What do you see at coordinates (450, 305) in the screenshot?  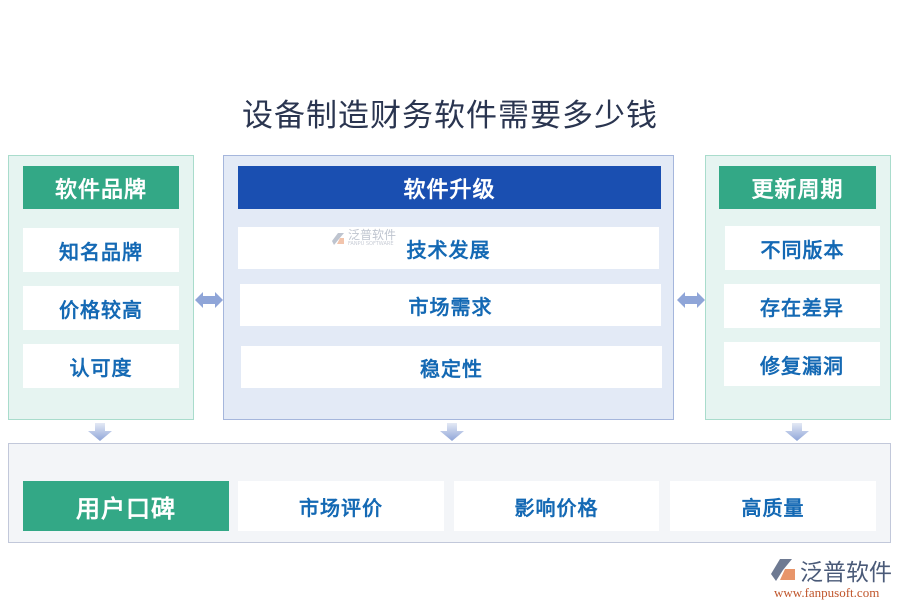 I see `upgrade-item: 市场需求` at bounding box center [450, 305].